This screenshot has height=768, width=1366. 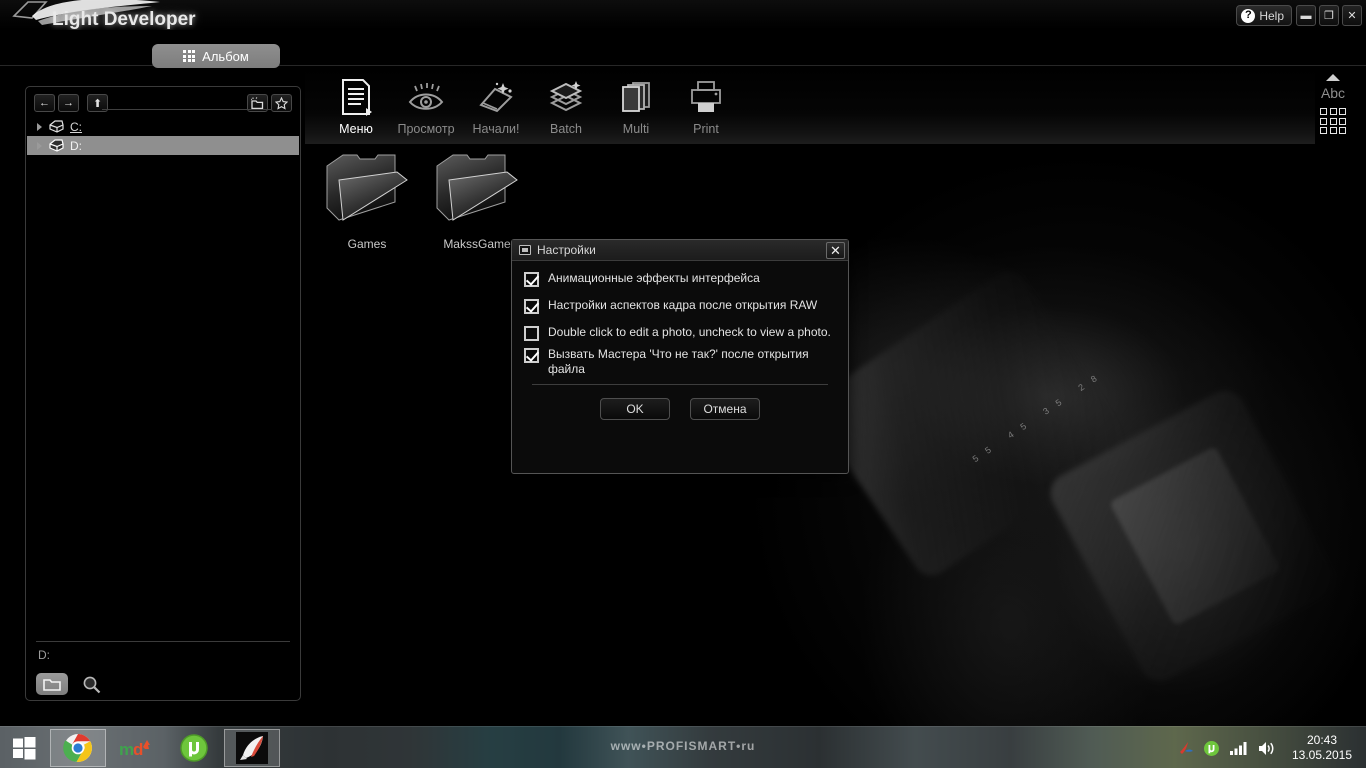 I want to click on svg-text: d, so click(x=138, y=749).